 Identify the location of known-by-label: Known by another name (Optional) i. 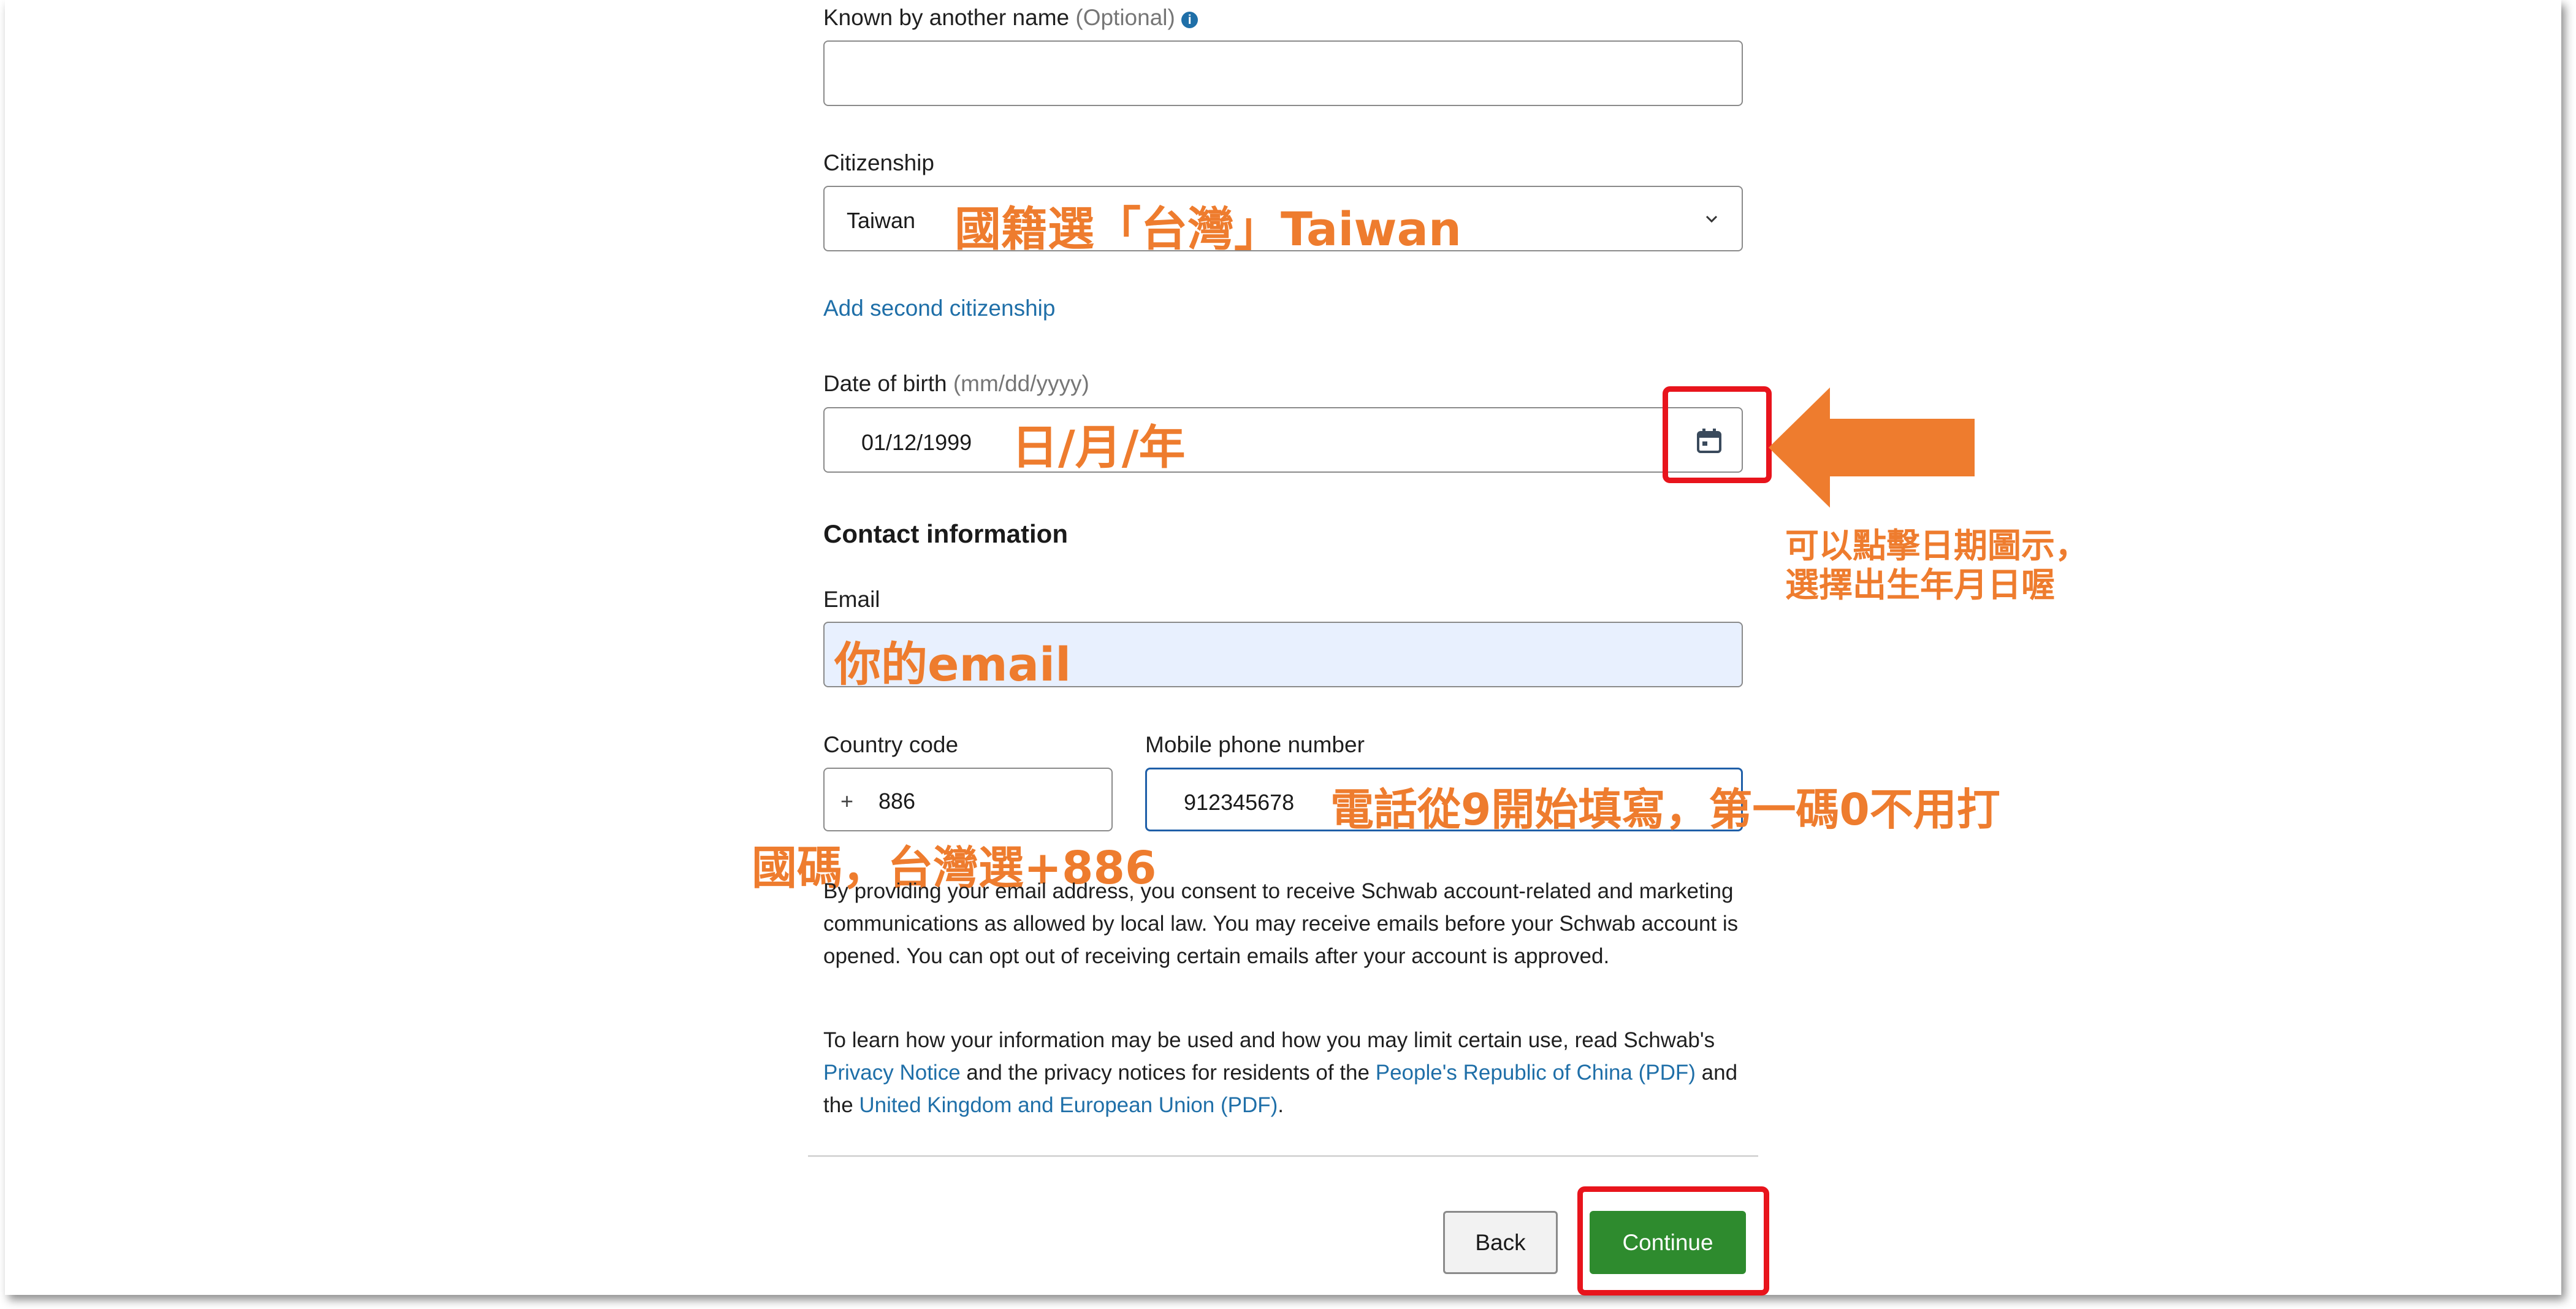
(1010, 18).